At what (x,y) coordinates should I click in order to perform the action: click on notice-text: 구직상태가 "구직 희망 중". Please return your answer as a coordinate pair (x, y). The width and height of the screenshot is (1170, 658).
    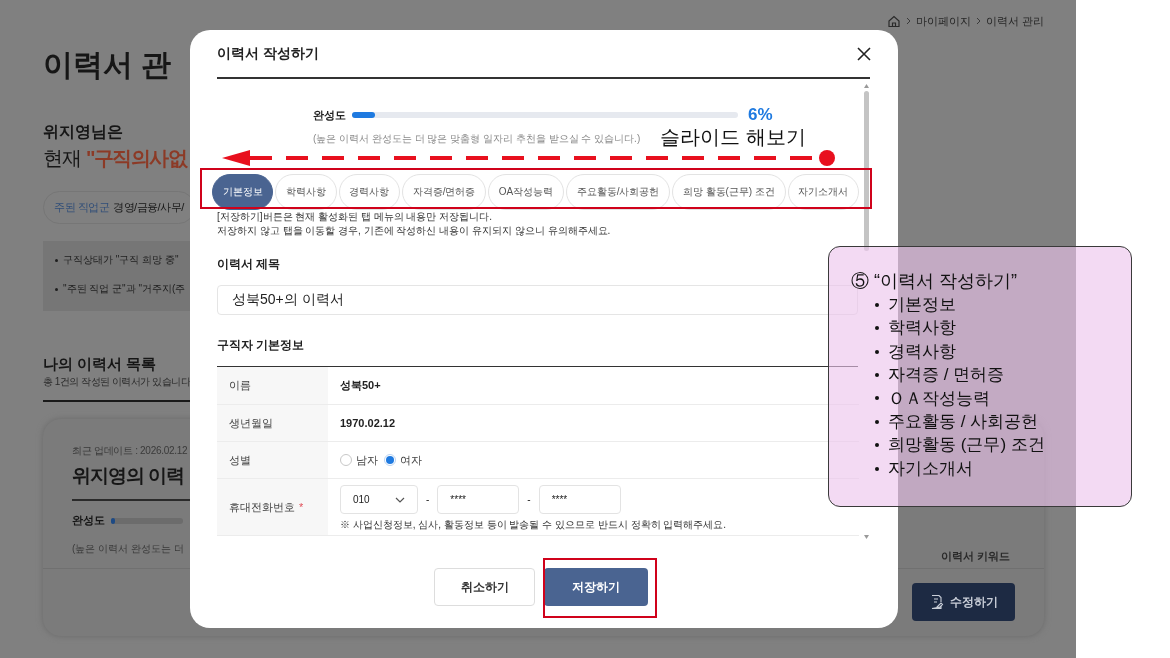
    Looking at the image, I should click on (121, 260).